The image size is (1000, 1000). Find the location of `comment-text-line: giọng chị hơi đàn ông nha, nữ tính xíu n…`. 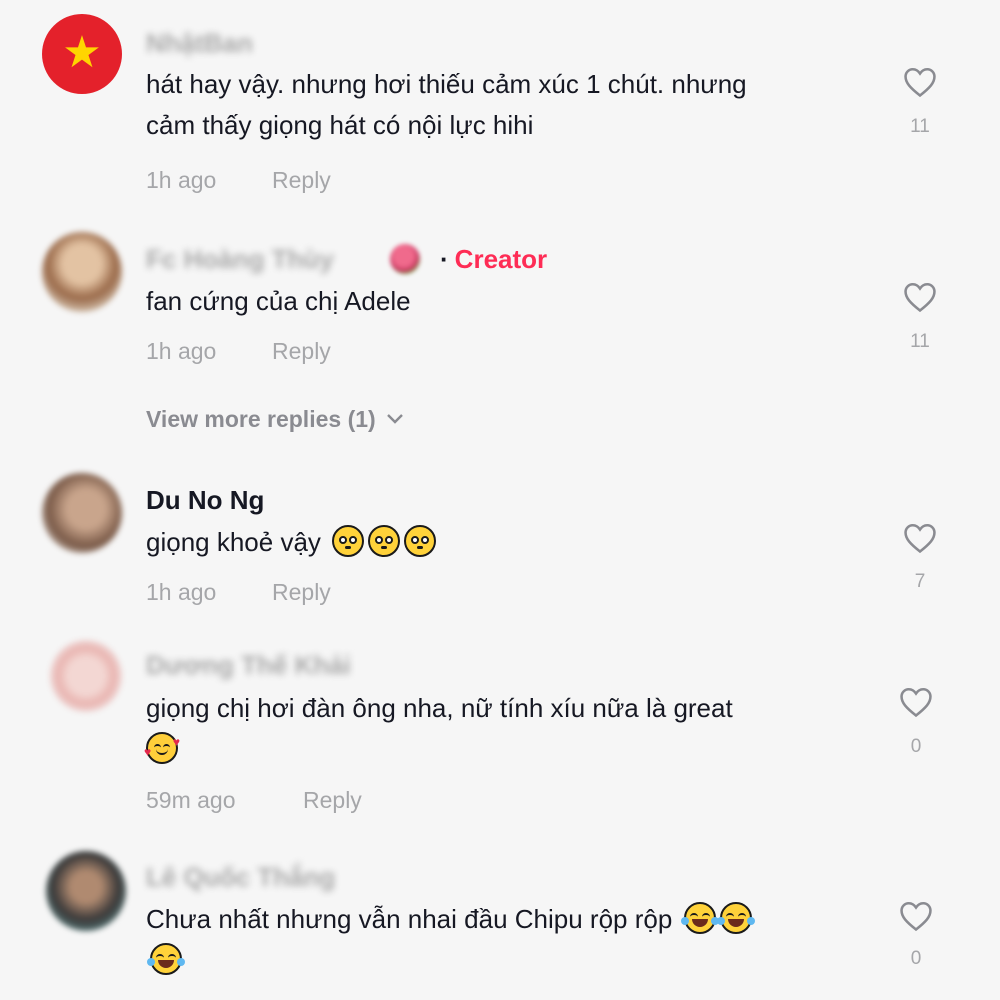

comment-text-line: giọng chị hơi đàn ông nha, nữ tính xíu n… is located at coordinates (439, 708).